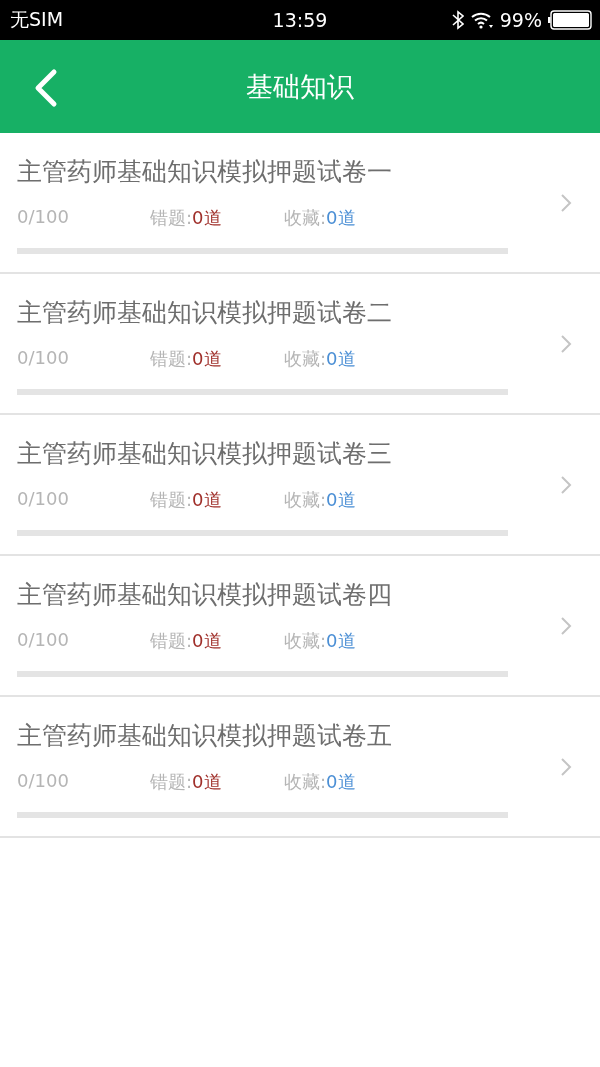 This screenshot has height=1067, width=600. I want to click on exam-list-item: 主管药师基础知识模拟押题试卷三 0/100 错题:0道 收藏:0道, so click(300, 485).